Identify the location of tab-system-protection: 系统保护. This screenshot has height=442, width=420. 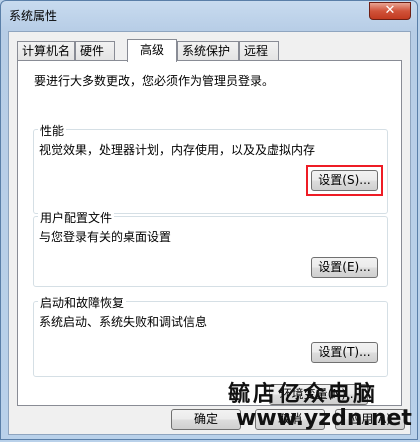
(208, 51).